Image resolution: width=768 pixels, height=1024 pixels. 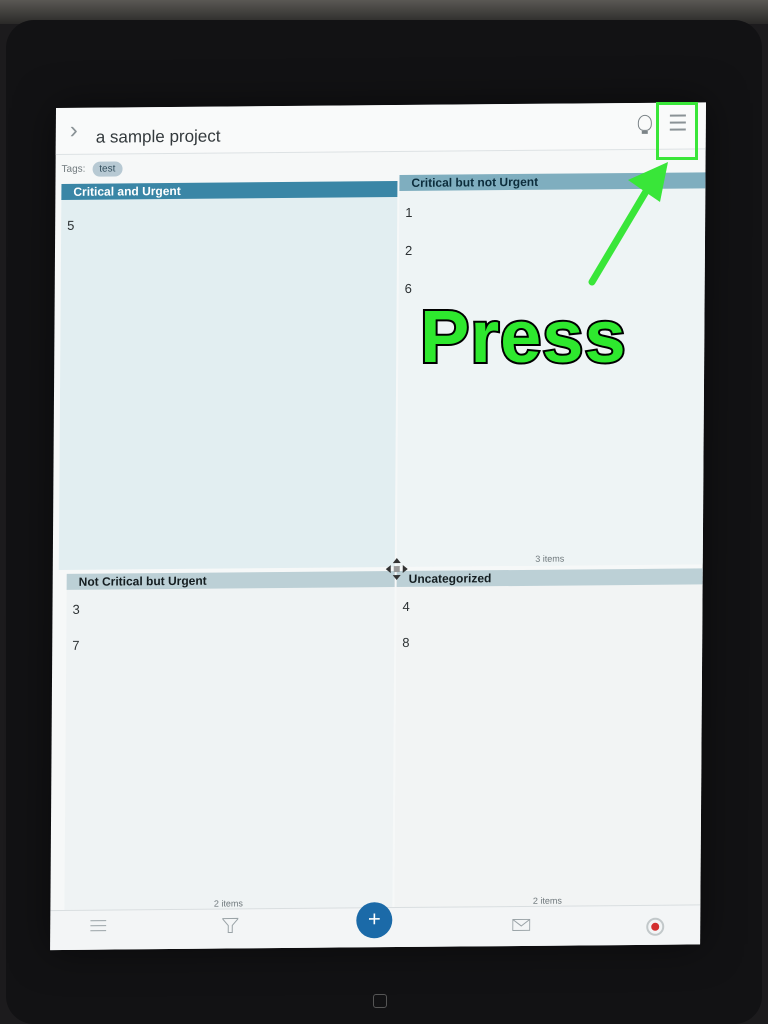 I want to click on title-bar: › a sample project, so click(x=380, y=129).